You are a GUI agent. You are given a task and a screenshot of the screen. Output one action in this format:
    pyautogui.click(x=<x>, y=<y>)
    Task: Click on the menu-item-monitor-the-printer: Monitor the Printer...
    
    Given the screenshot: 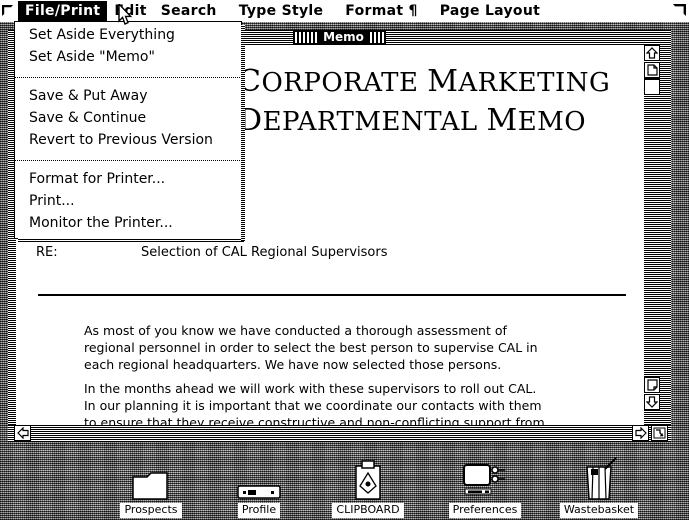 What is the action you would take?
    pyautogui.click(x=128, y=224)
    